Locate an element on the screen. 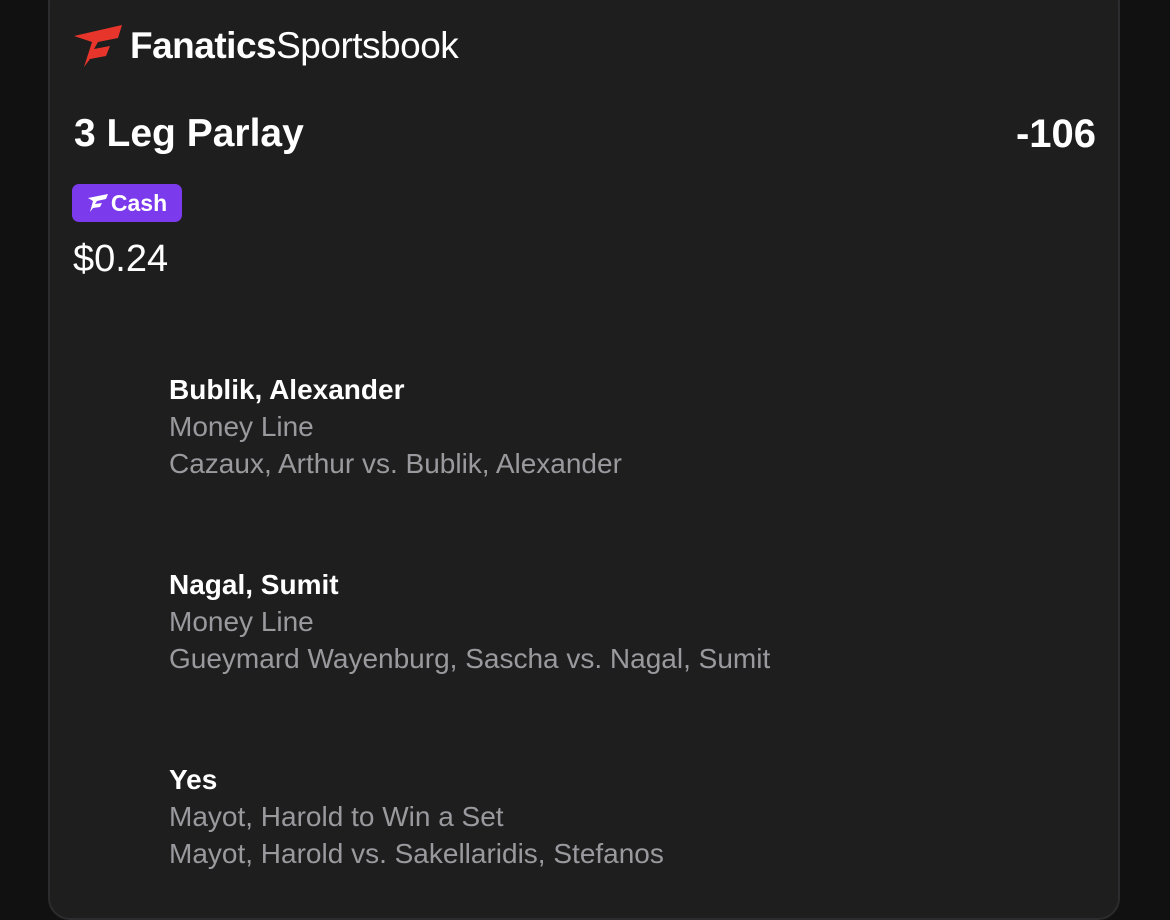  leg-selection: Yes is located at coordinates (193, 779).